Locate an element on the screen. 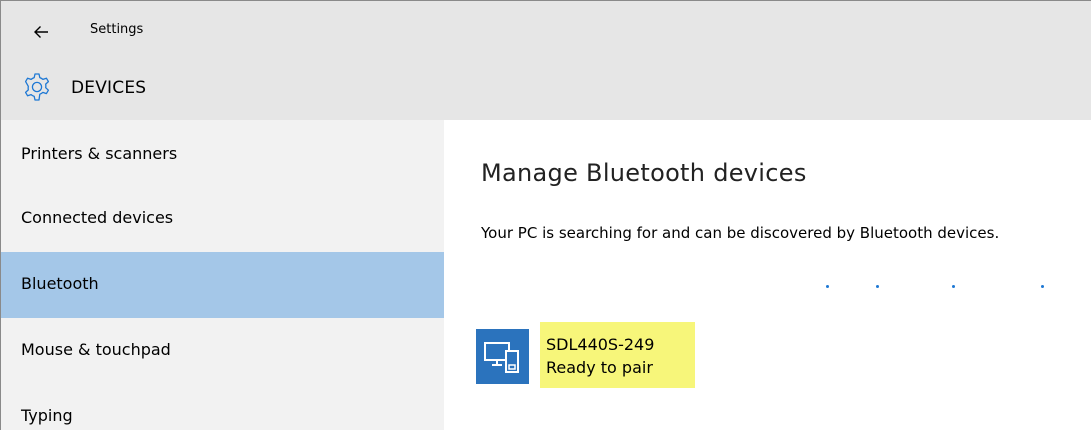 The image size is (1091, 430). device-status: Ready to pair is located at coordinates (599, 367).